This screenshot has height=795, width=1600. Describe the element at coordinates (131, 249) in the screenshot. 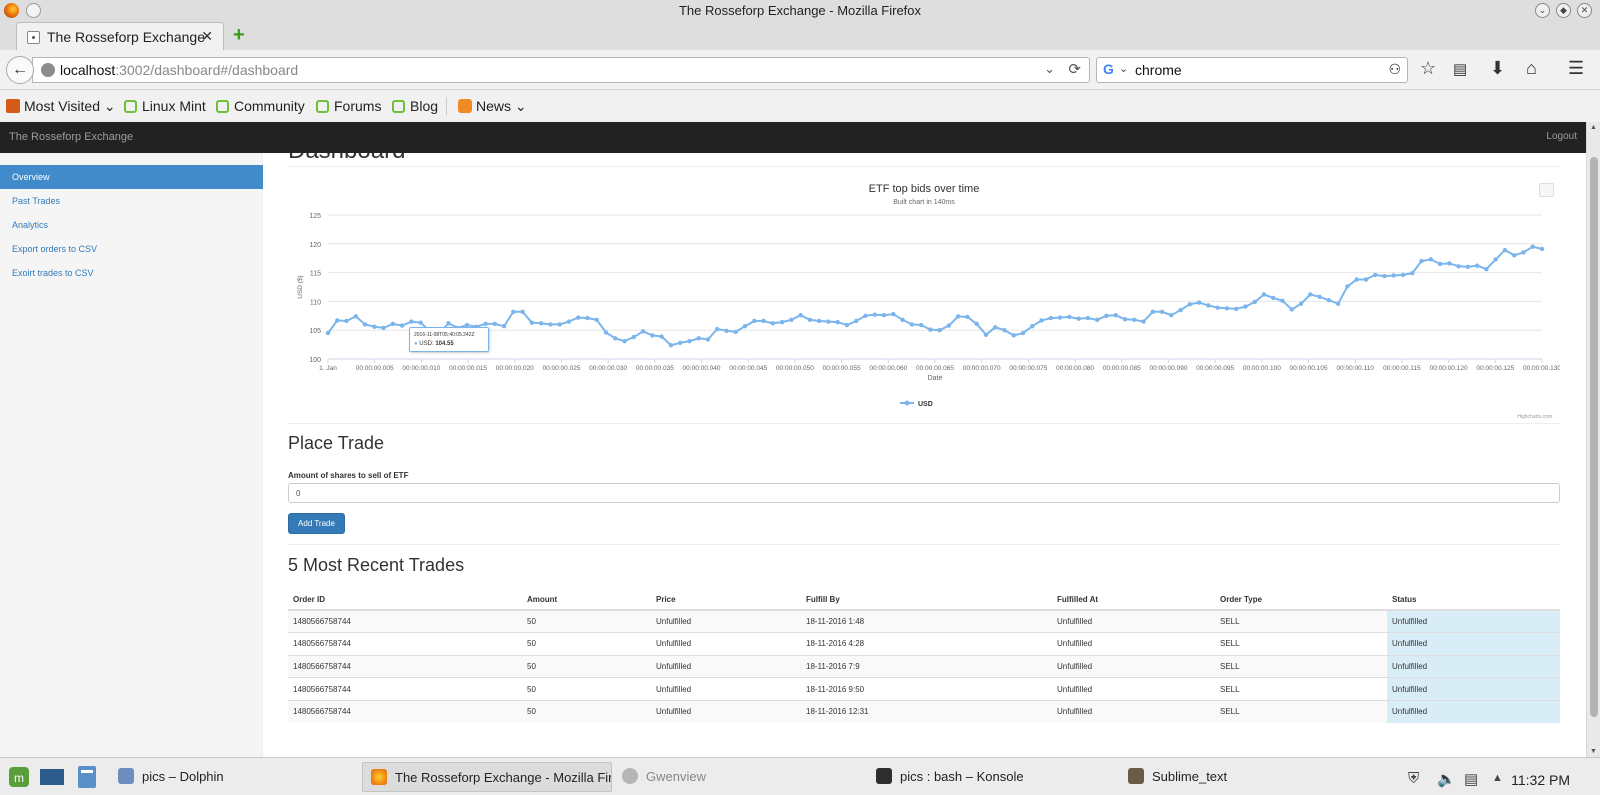

I see `sidebar-item-export-orders: Export orders to CSV` at that location.